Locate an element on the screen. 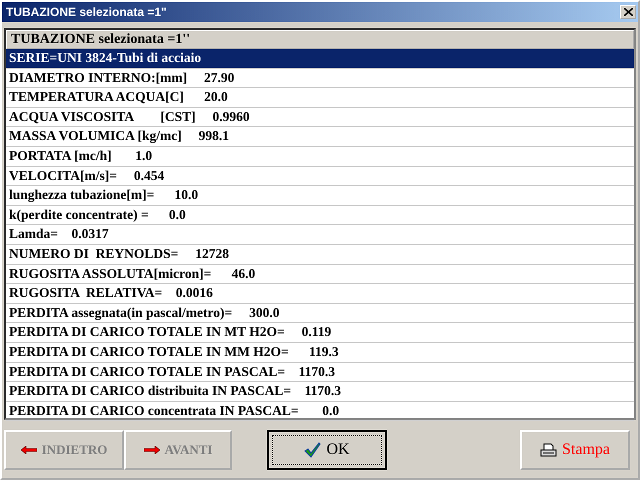  checkmark-icon is located at coordinates (313, 450).